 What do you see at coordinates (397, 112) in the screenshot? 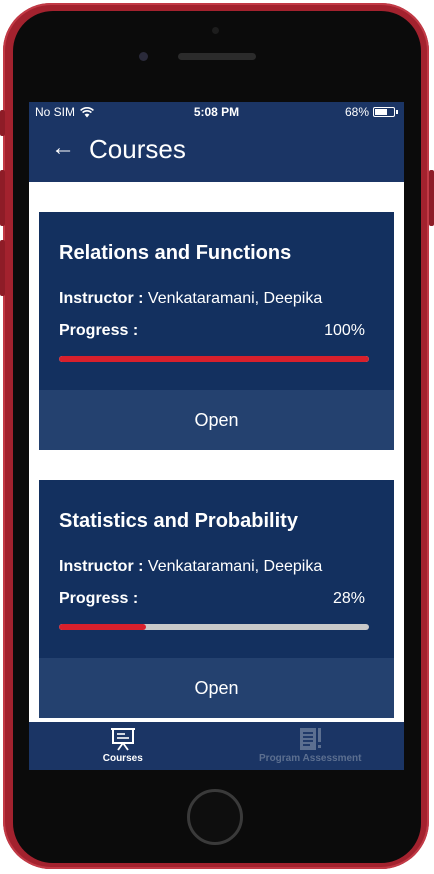
I see `battery-tip` at bounding box center [397, 112].